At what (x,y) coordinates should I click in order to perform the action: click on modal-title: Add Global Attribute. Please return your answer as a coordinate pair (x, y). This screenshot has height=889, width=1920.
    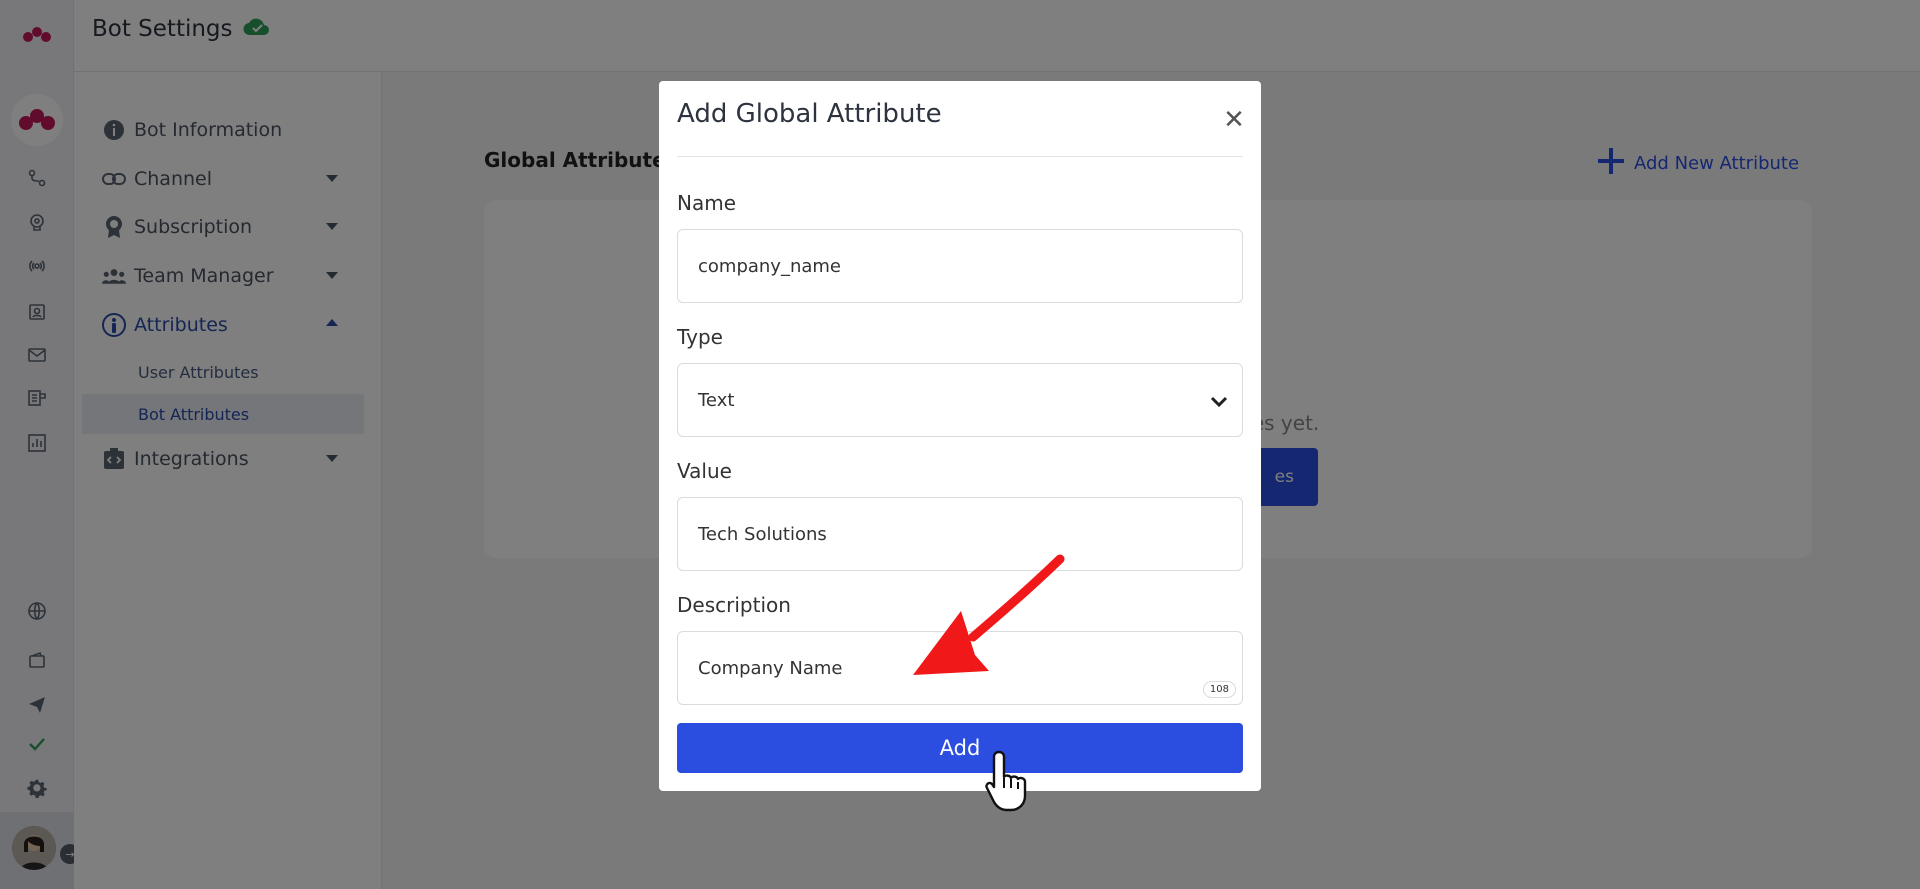
    Looking at the image, I should click on (809, 114).